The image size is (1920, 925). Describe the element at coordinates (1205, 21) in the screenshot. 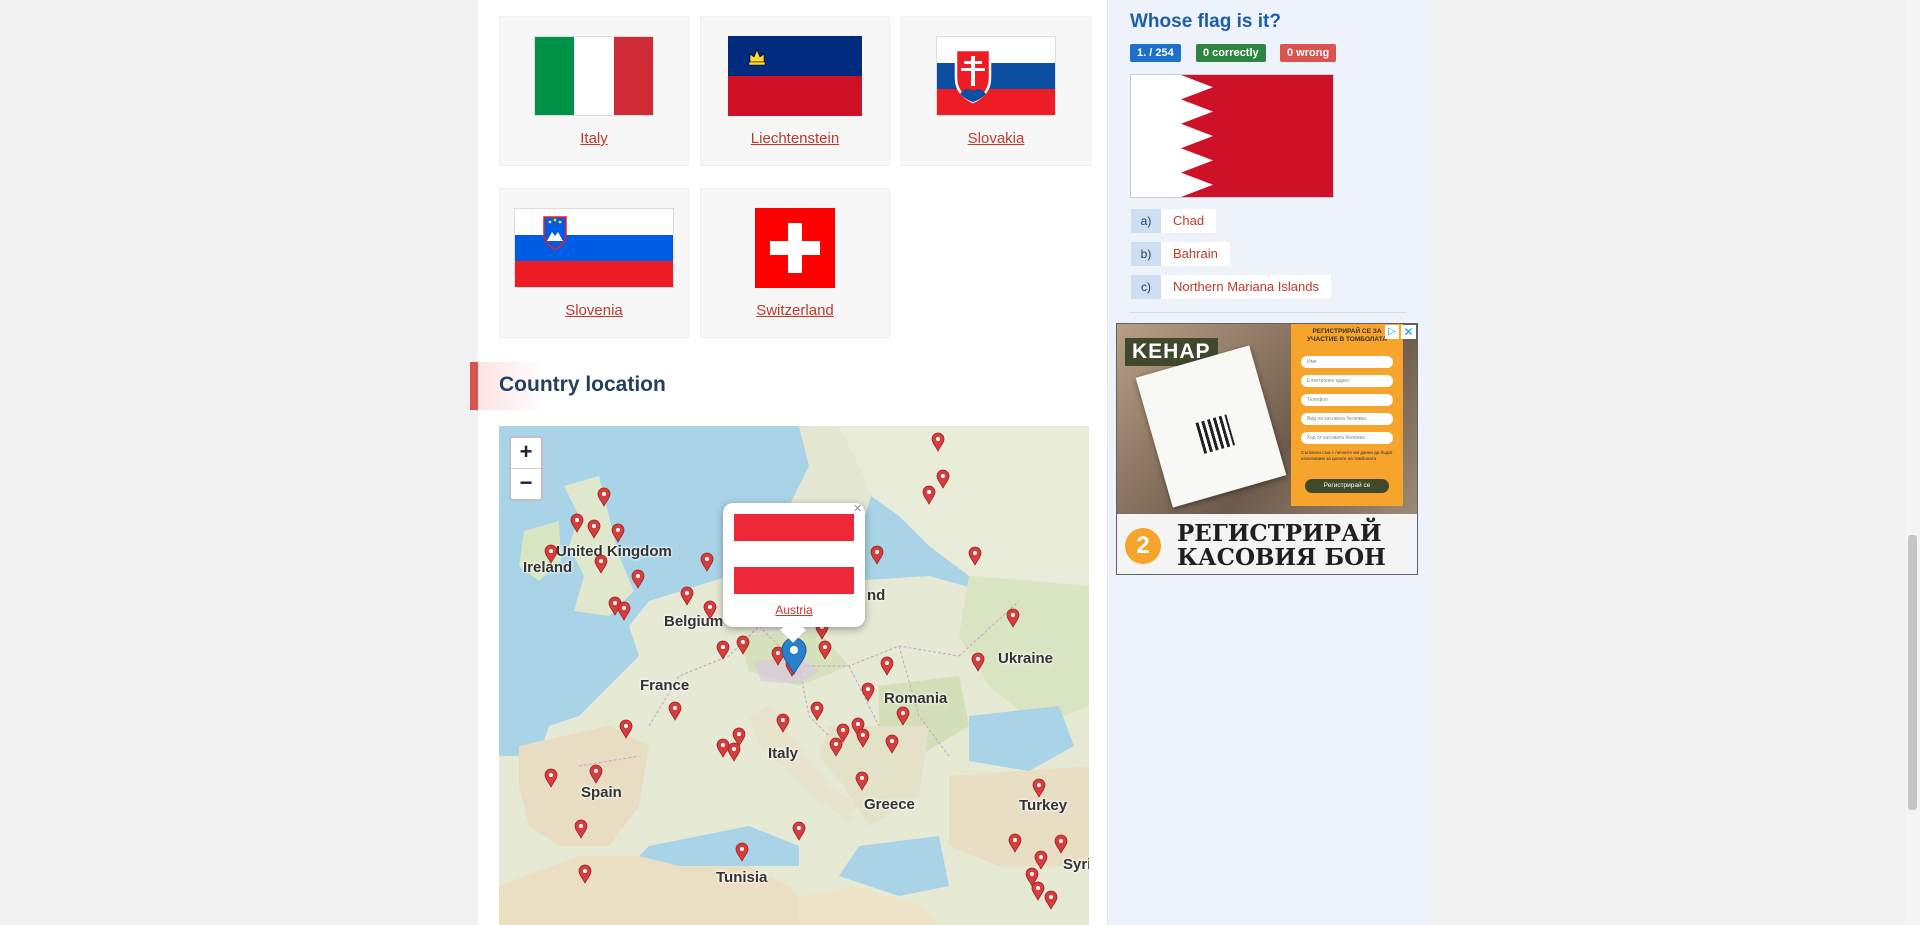

I see `quiz-title: Whose flag is it?` at that location.